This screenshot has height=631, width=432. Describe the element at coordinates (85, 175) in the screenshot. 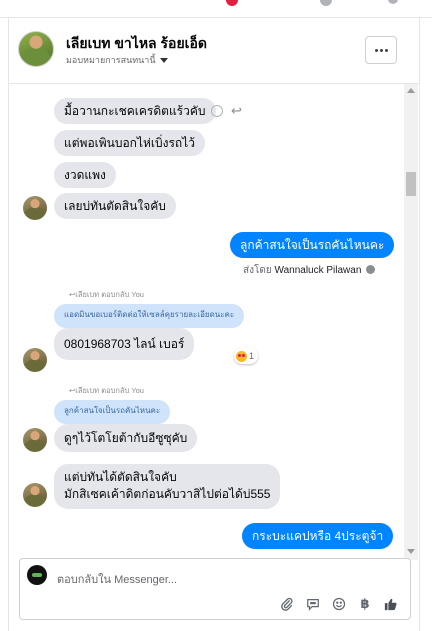

I see `message-bubble: งวดแพง` at that location.